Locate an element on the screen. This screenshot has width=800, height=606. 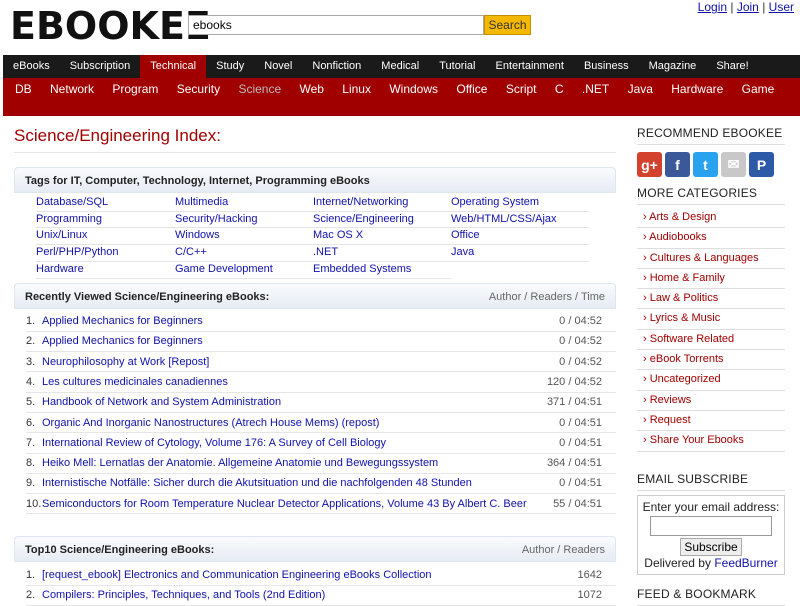
tab-study: Study is located at coordinates (230, 66).